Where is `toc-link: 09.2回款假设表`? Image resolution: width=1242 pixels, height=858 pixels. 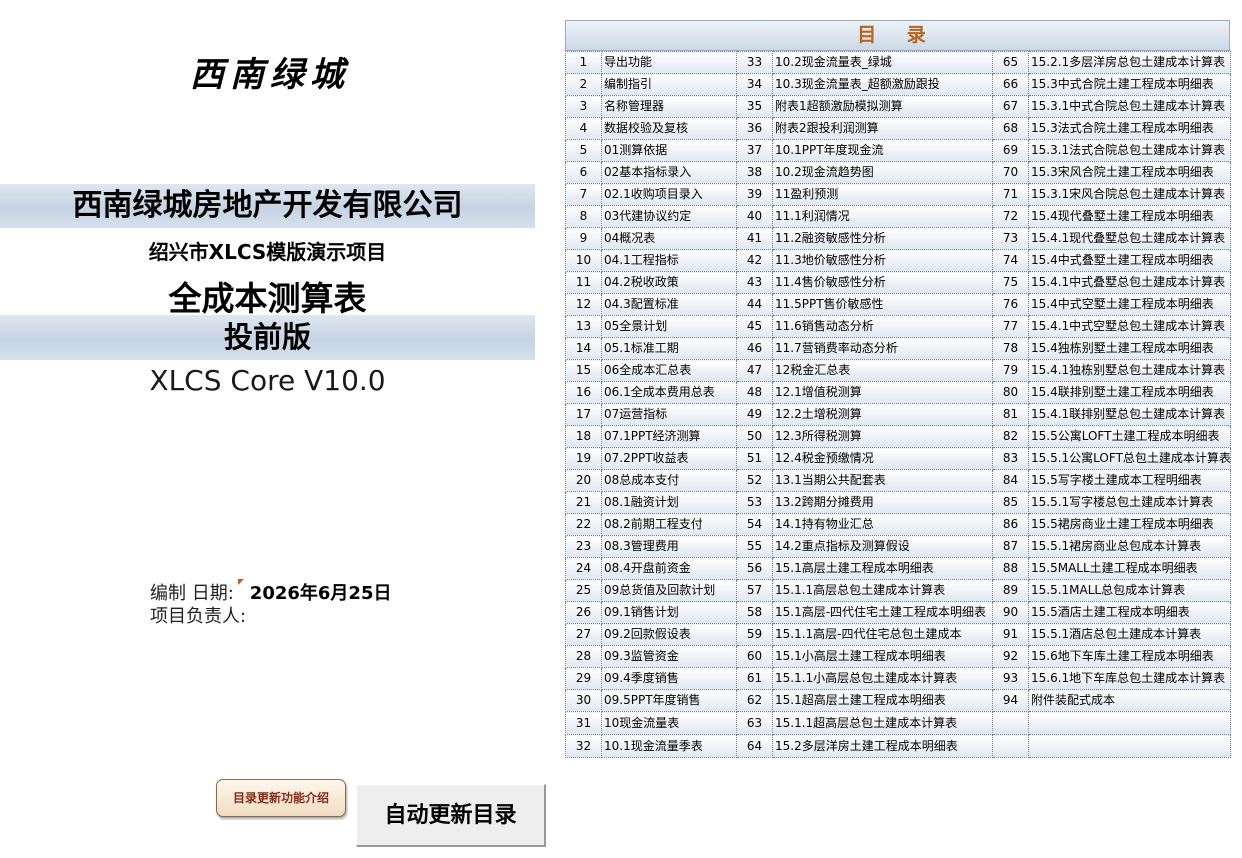 toc-link: 09.2回款假设表 is located at coordinates (669, 634).